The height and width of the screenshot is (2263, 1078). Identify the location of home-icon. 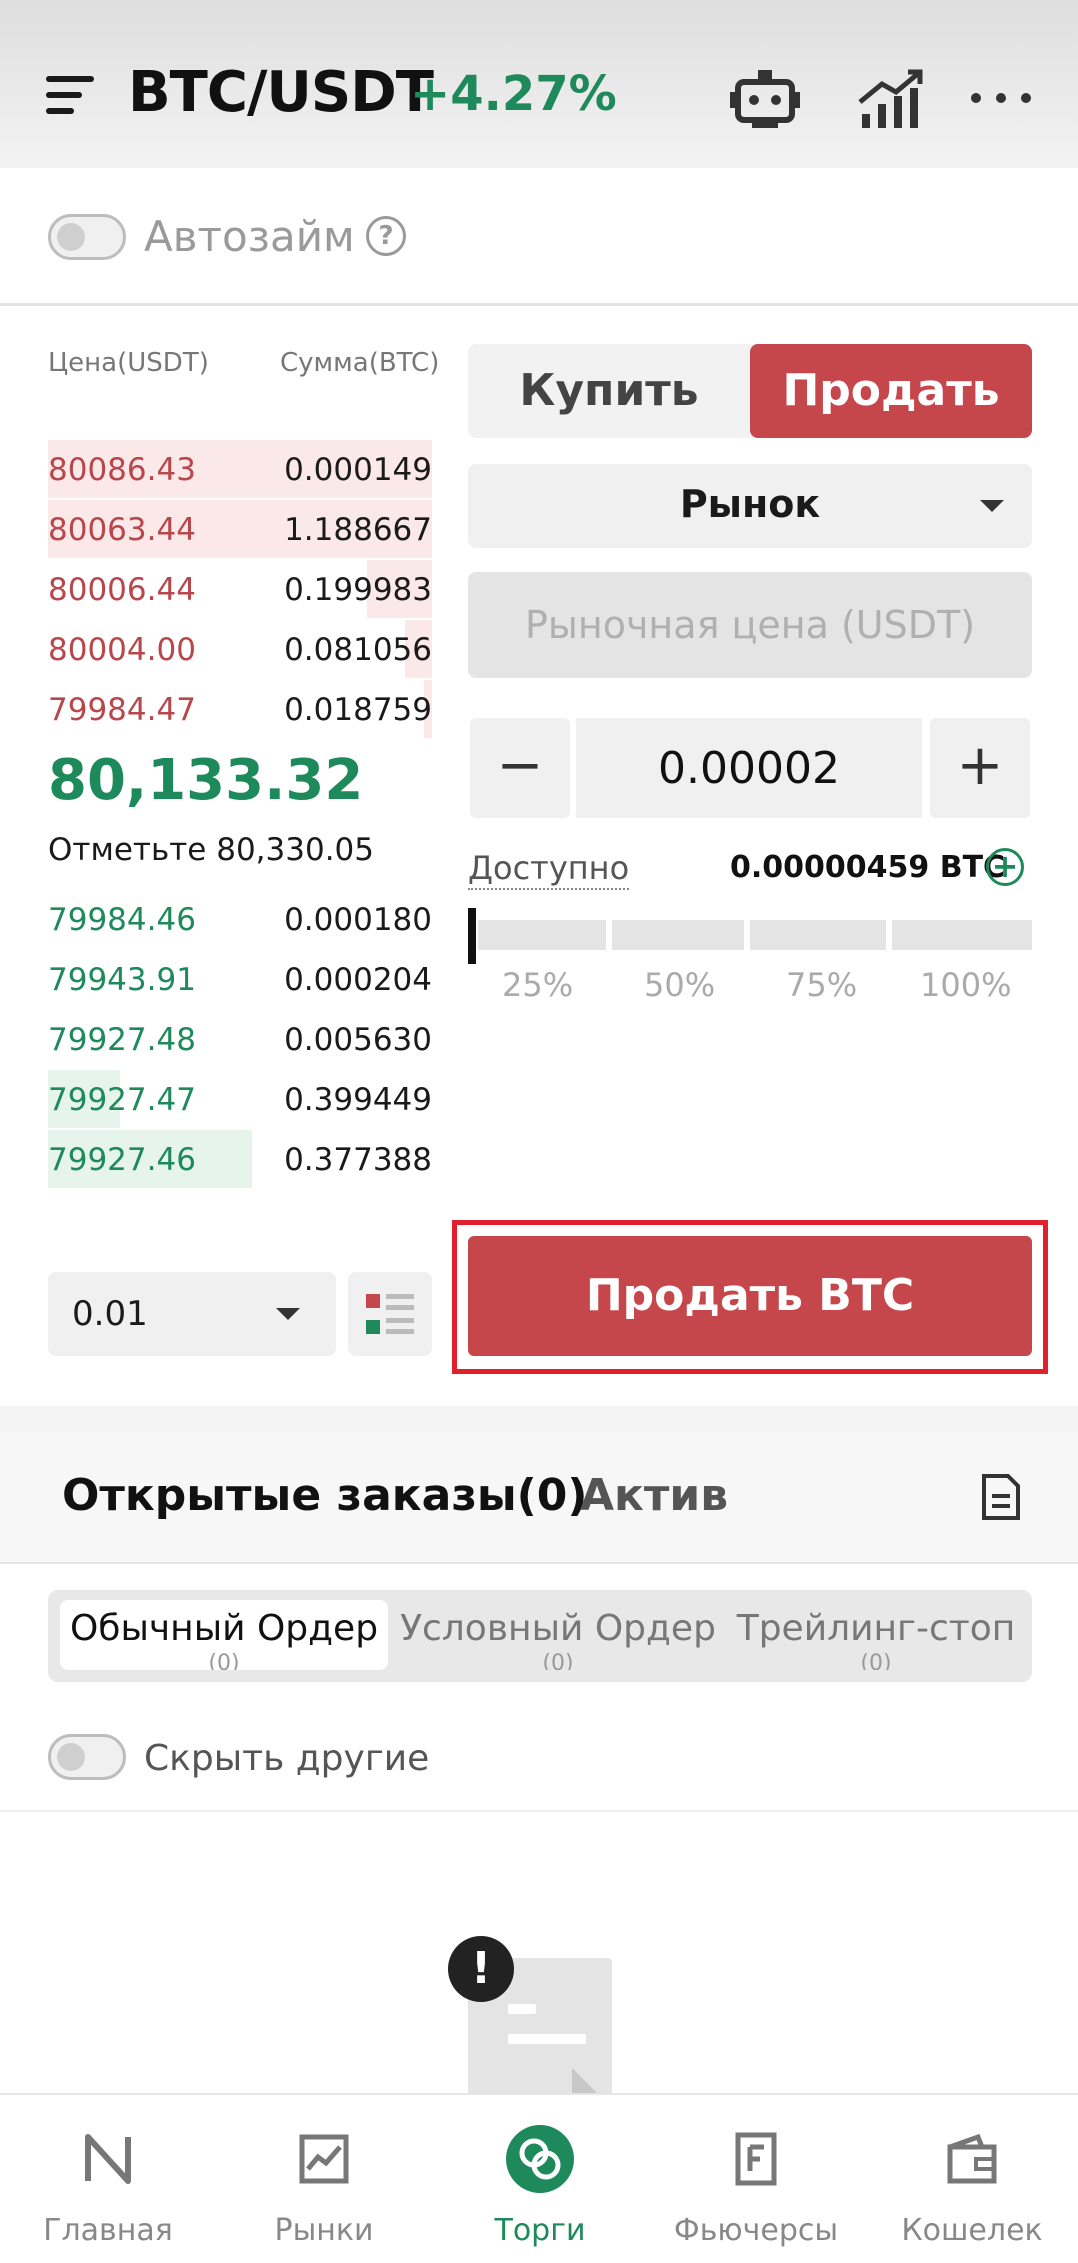
(108, 2159).